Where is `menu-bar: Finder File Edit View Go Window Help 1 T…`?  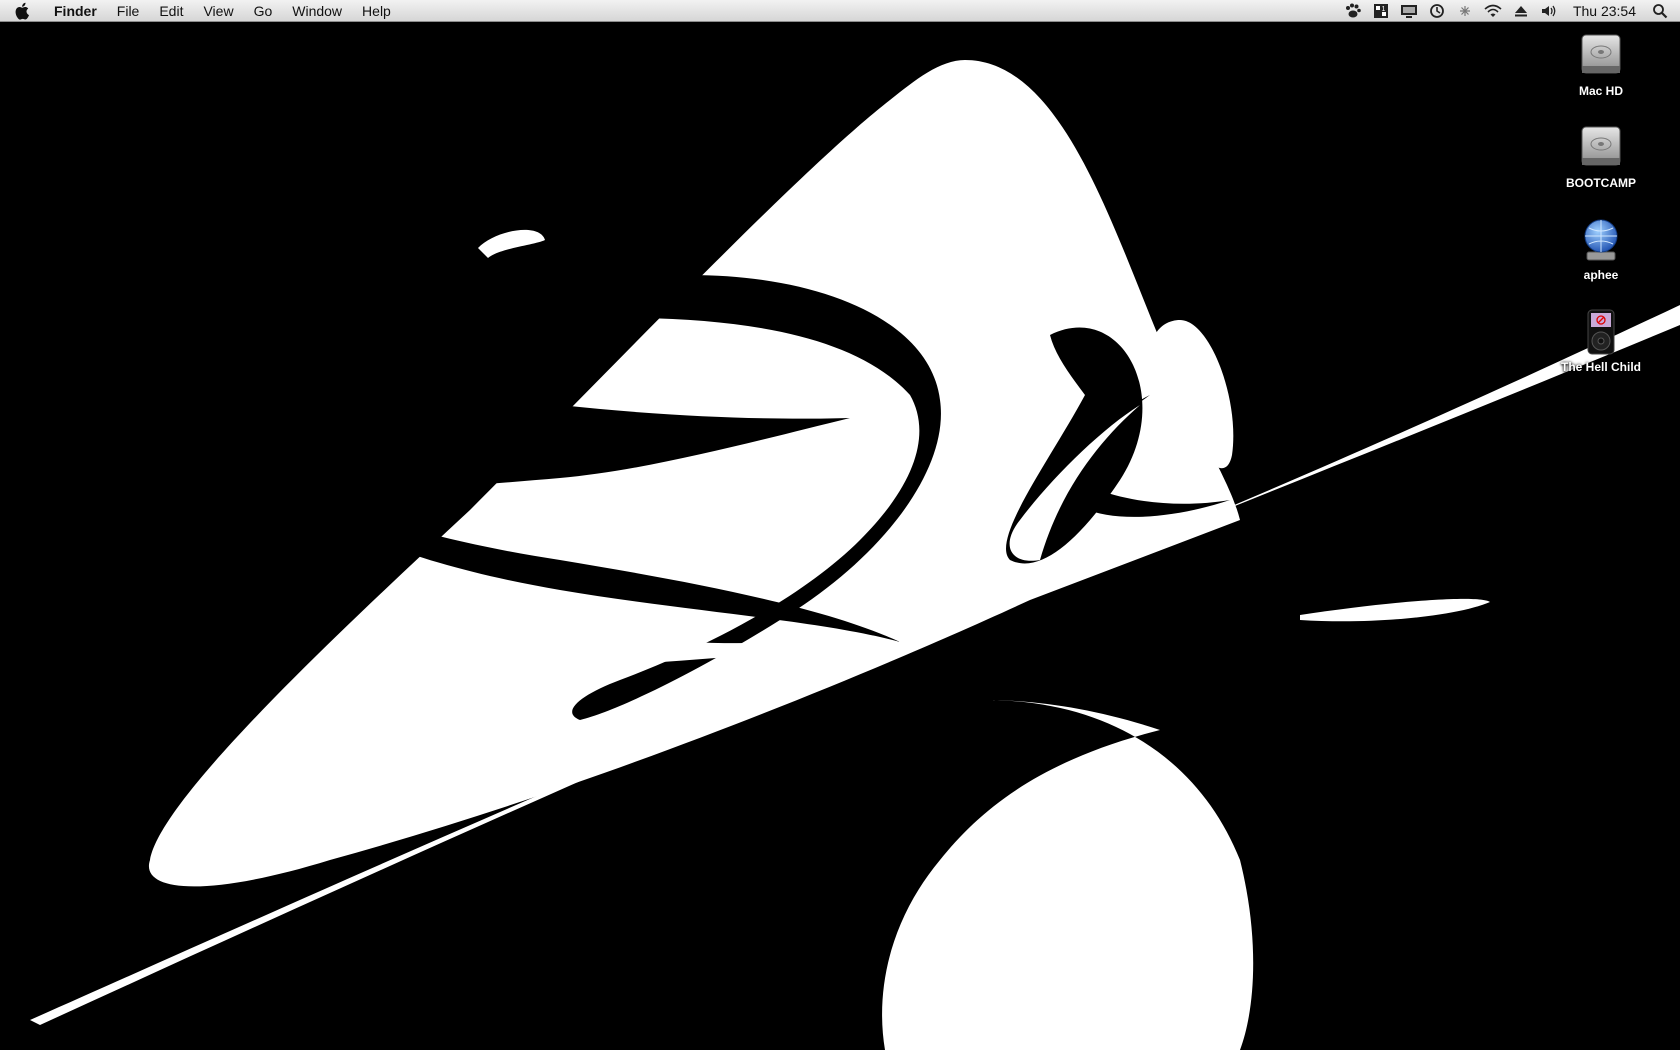 menu-bar: Finder File Edit View Go Window Help 1 T… is located at coordinates (840, 11).